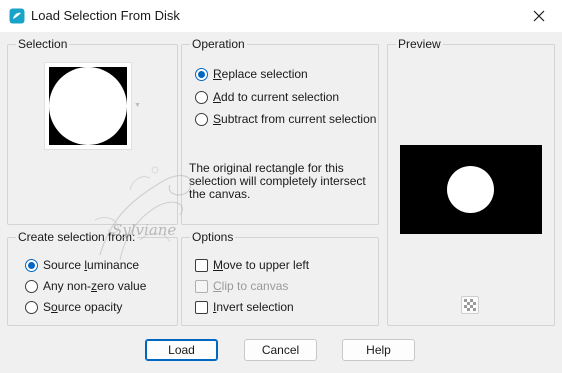 The height and width of the screenshot is (373, 562). Describe the element at coordinates (260, 74) in the screenshot. I see `radio-replace-label: Replace selection` at that location.